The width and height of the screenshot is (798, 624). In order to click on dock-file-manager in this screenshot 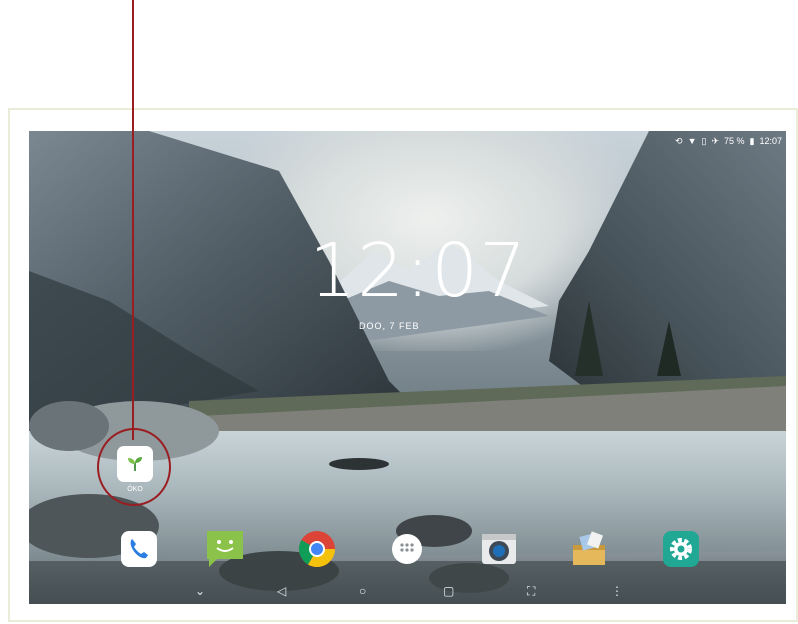, I will do `click(589, 549)`.